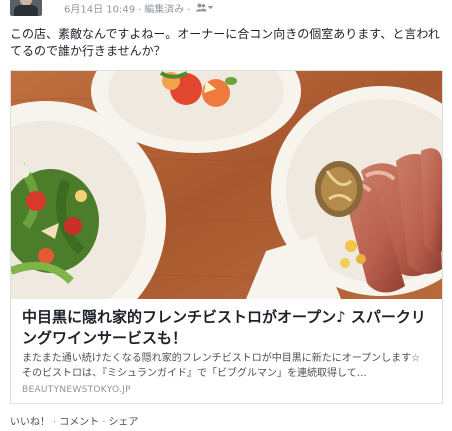  I want to click on avatar, so click(26, 8).